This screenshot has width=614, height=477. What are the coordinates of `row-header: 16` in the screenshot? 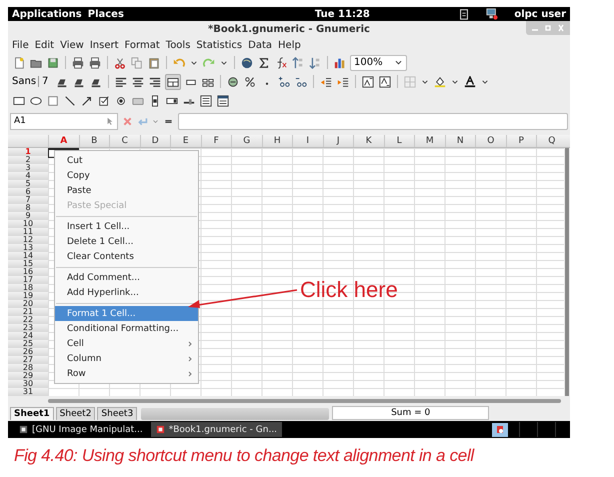 It's located at (28, 272).